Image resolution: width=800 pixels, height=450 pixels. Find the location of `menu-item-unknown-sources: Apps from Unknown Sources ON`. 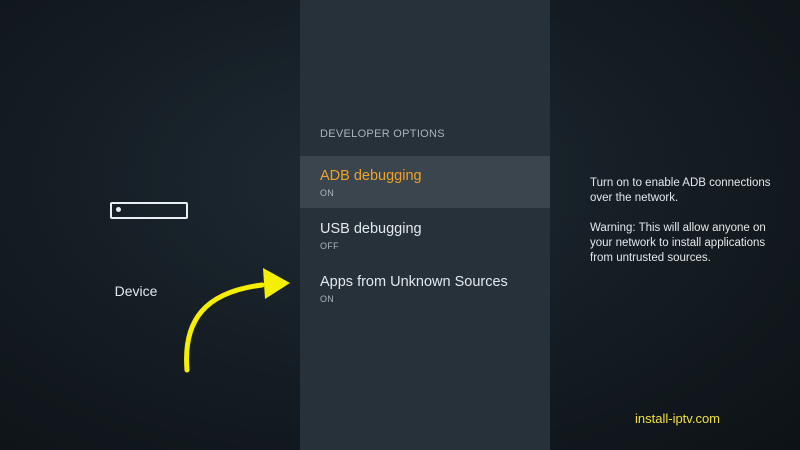

menu-item-unknown-sources: Apps from Unknown Sources ON is located at coordinates (425, 288).